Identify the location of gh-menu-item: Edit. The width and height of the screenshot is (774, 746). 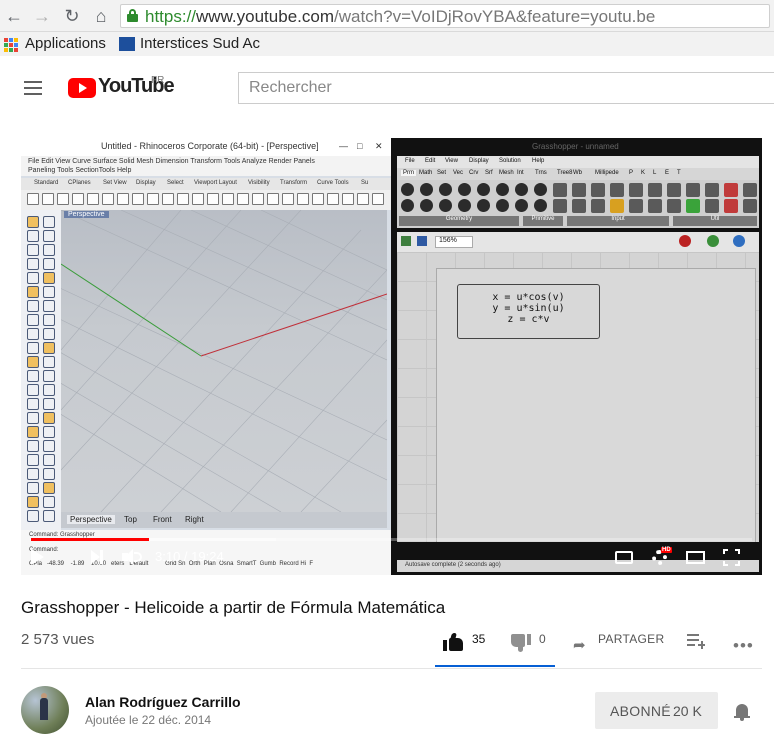
(430, 161).